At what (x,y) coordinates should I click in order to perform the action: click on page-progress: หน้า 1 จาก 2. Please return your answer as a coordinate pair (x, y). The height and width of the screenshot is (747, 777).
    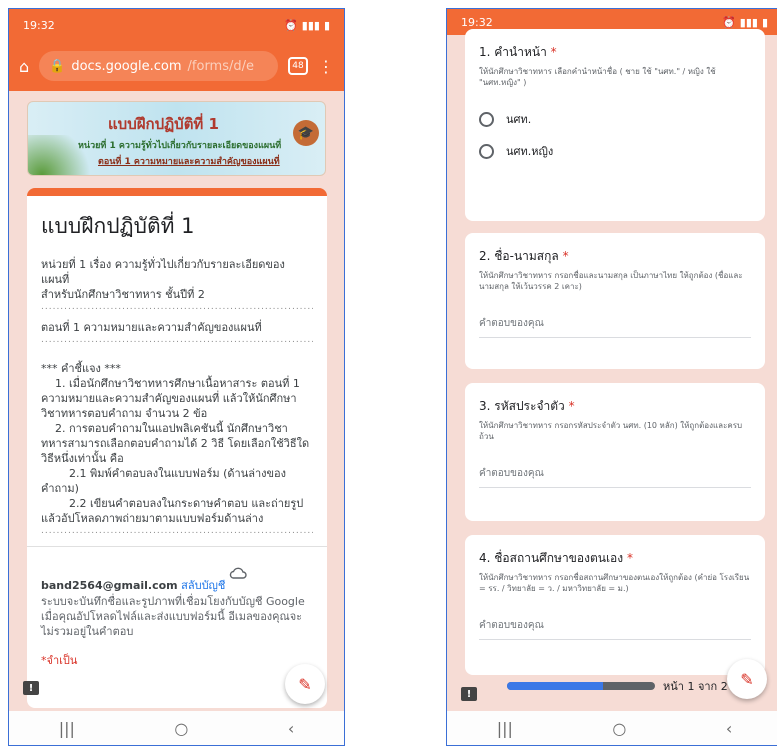
    Looking at the image, I should click on (617, 686).